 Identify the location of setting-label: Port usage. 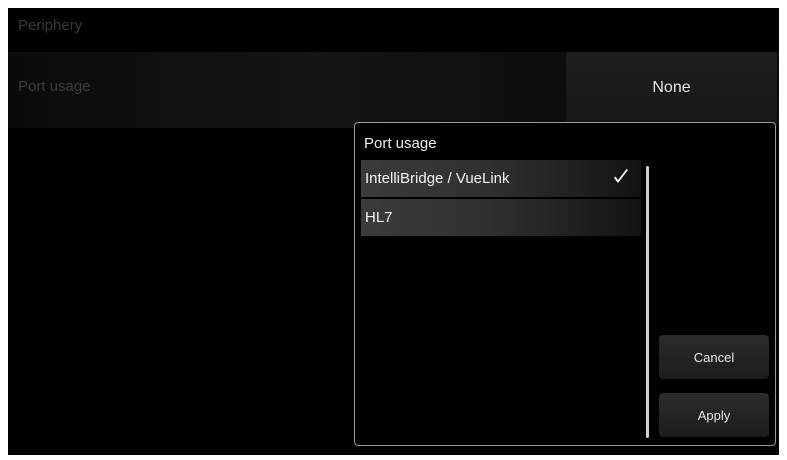
(54, 86).